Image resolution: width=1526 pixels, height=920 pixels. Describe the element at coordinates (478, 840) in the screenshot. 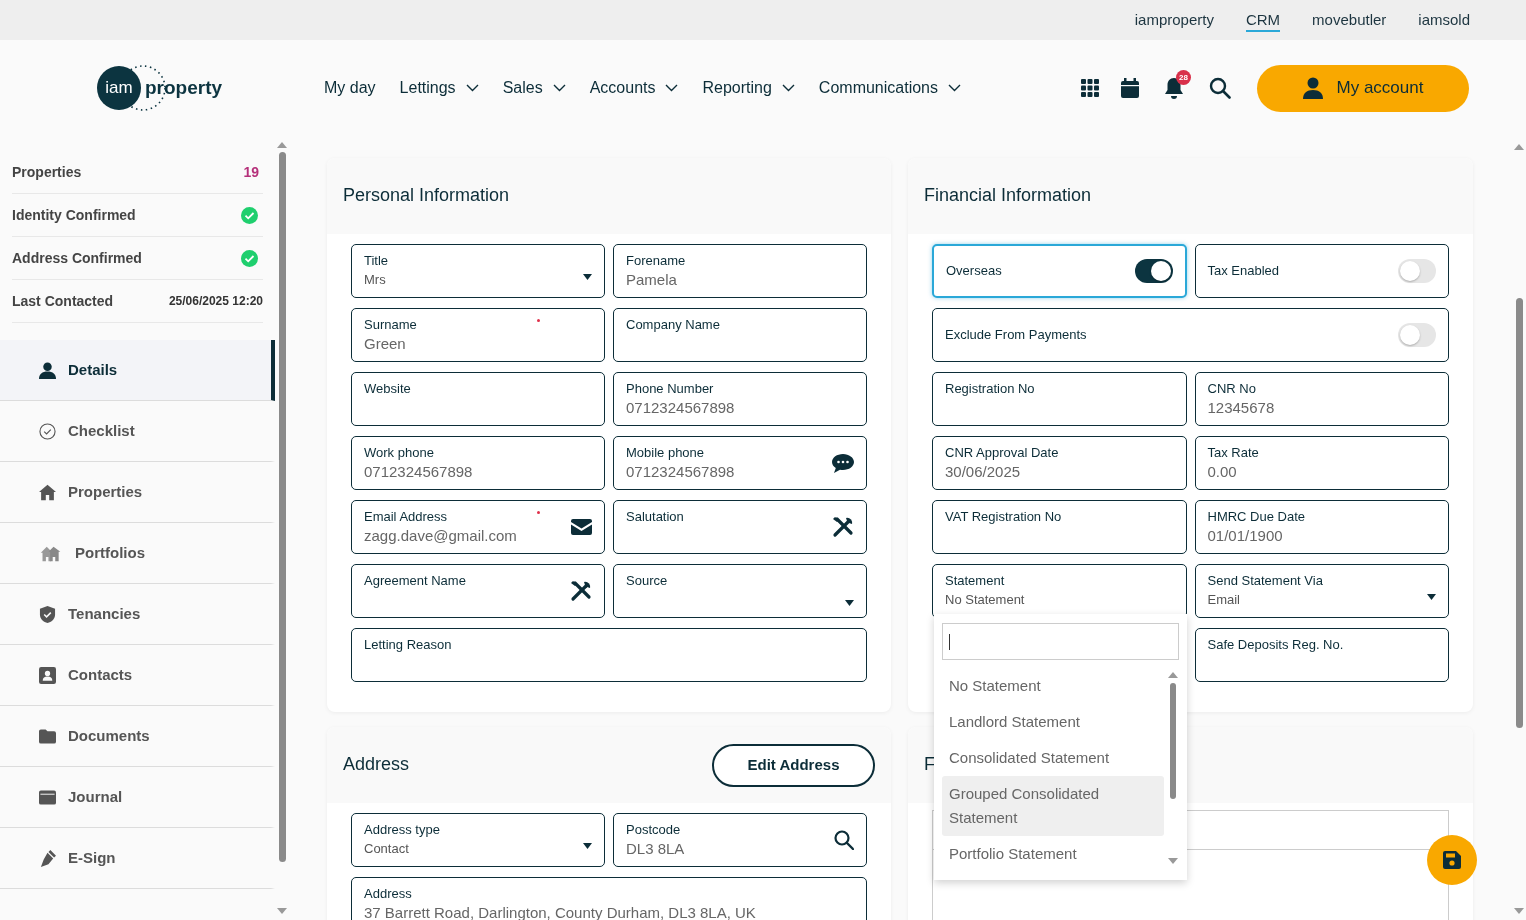

I see `select-field: Address type Contact` at that location.